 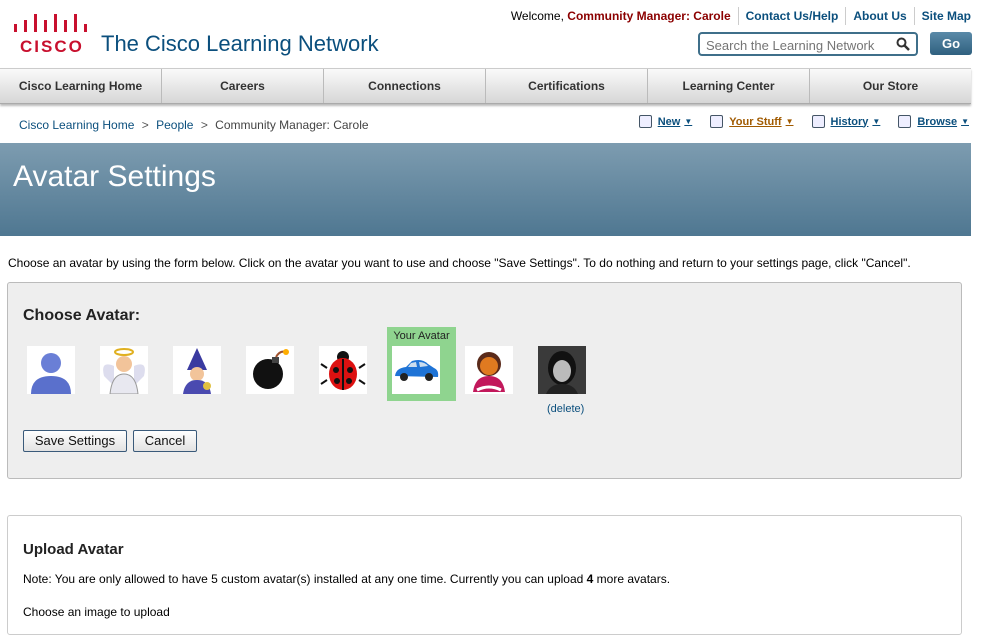 I want to click on cisco-logo-text: CISCO, so click(x=52, y=47).